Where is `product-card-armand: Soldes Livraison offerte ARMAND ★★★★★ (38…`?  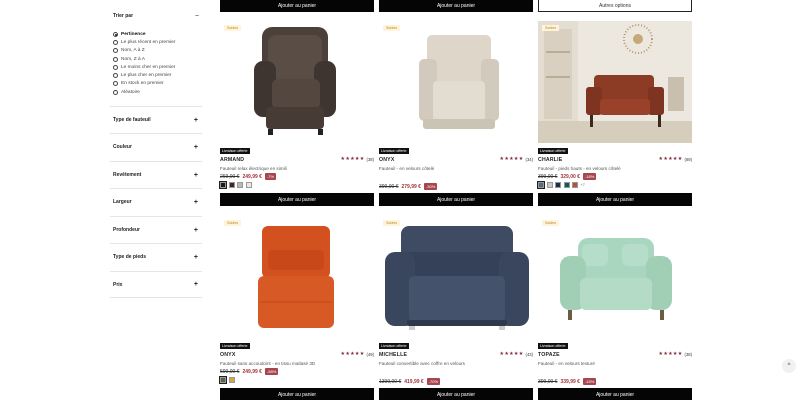
product-card-armand: Soldes Livraison offerte ARMAND ★★★★★ (38… is located at coordinates (296, 116).